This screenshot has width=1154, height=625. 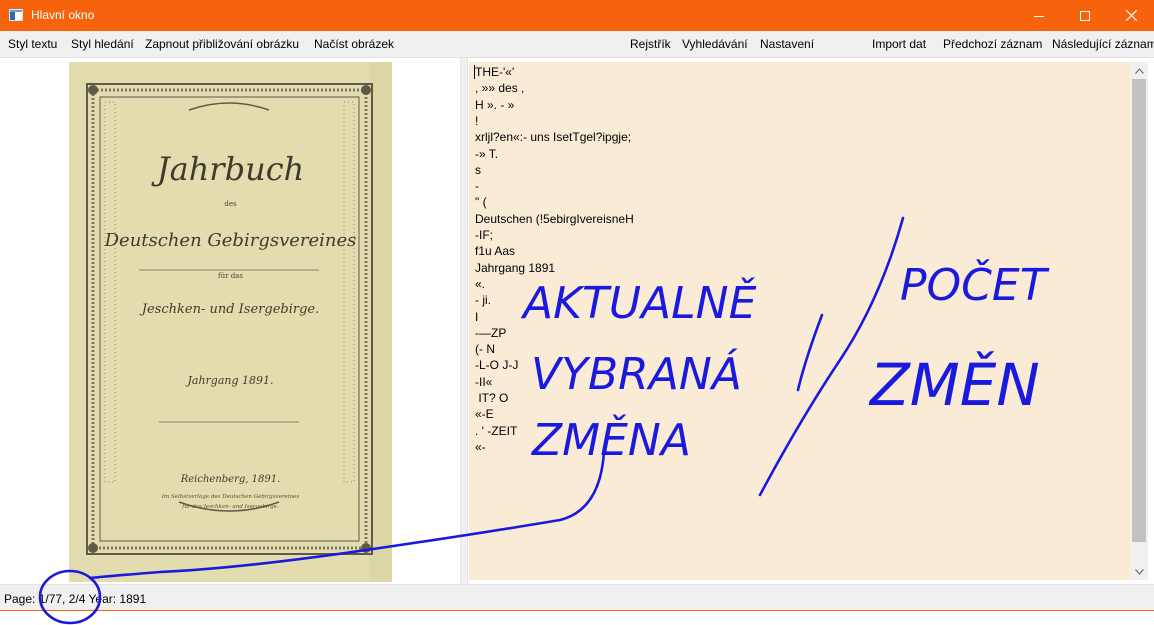 I want to click on ocr-text-line: IT? O, so click(x=492, y=398).